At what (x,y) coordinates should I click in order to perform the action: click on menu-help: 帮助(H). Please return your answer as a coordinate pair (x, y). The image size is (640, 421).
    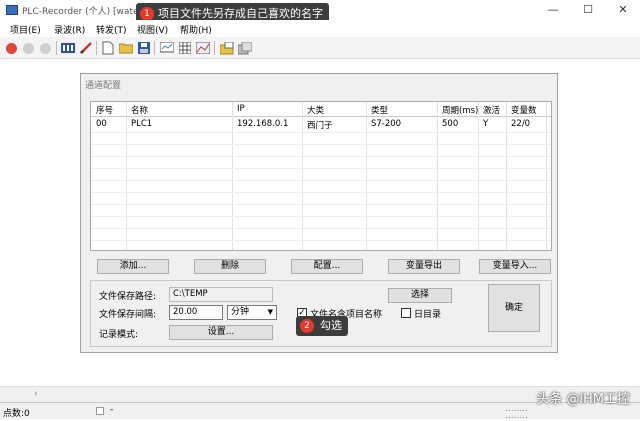
    Looking at the image, I should click on (196, 29).